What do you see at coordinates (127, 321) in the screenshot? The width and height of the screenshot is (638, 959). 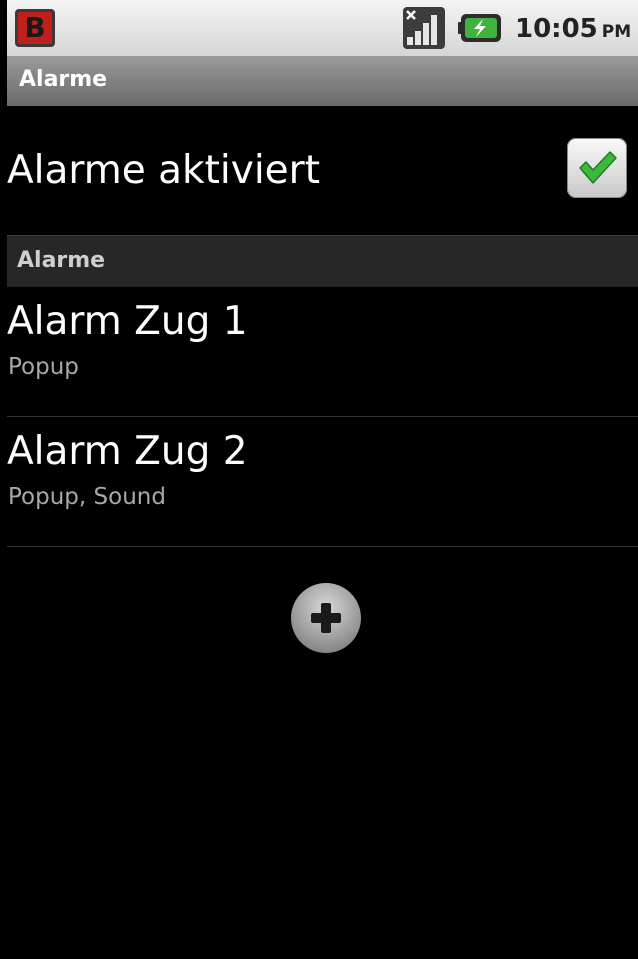 I see `alarm-title: Alarm Zug 1` at bounding box center [127, 321].